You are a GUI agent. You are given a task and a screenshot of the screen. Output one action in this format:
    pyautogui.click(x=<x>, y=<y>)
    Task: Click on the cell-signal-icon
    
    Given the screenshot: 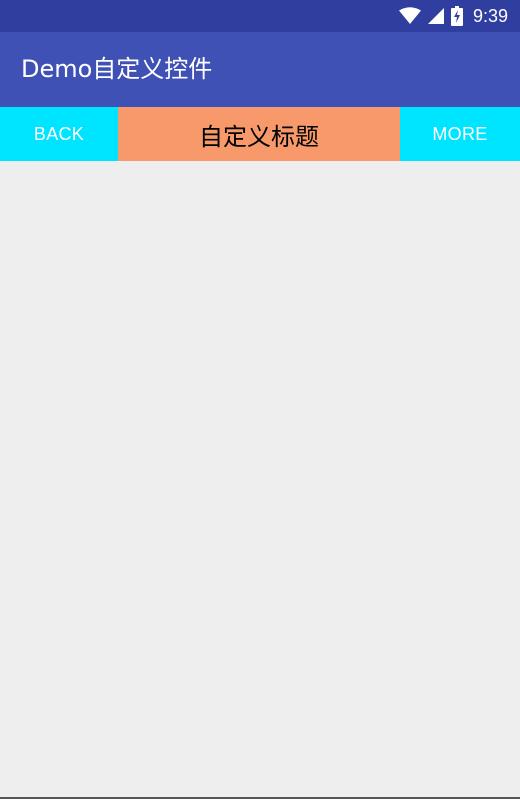 What is the action you would take?
    pyautogui.click(x=436, y=16)
    